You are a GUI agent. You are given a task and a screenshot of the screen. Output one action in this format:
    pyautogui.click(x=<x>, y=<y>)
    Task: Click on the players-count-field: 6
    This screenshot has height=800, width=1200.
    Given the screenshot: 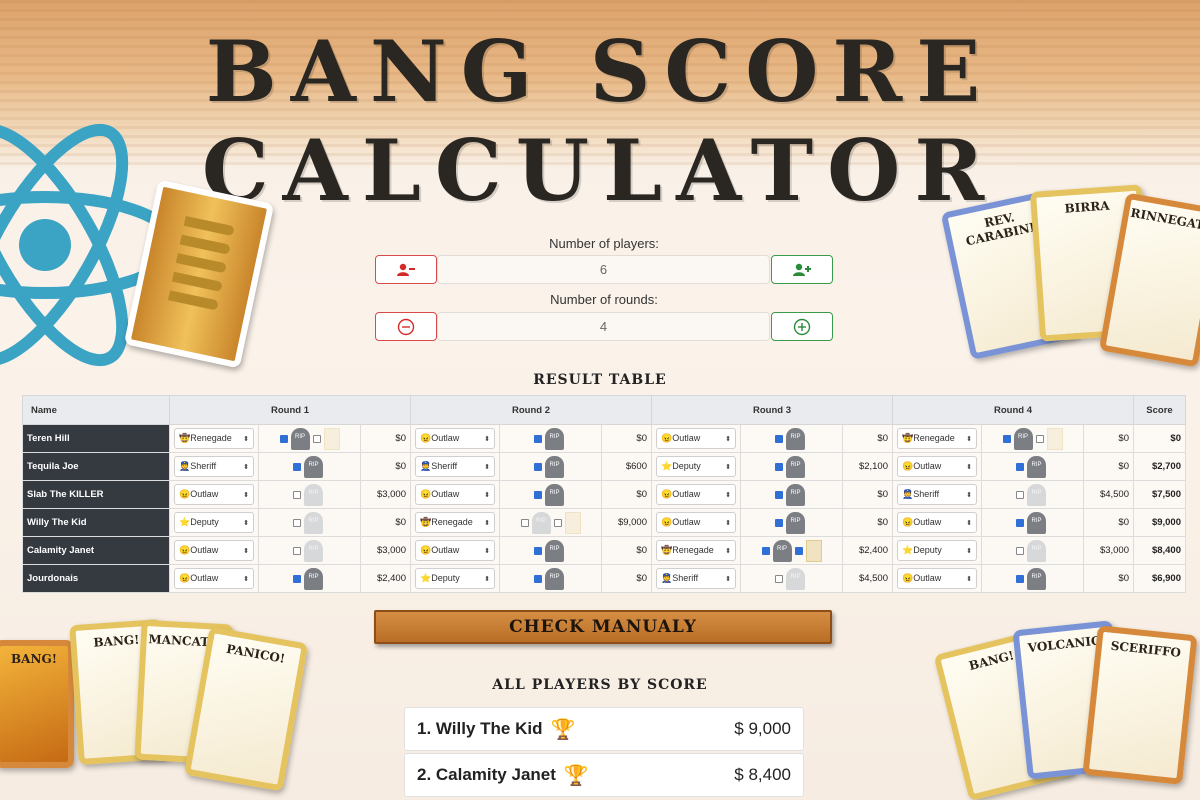 What is the action you would take?
    pyautogui.click(x=603, y=269)
    